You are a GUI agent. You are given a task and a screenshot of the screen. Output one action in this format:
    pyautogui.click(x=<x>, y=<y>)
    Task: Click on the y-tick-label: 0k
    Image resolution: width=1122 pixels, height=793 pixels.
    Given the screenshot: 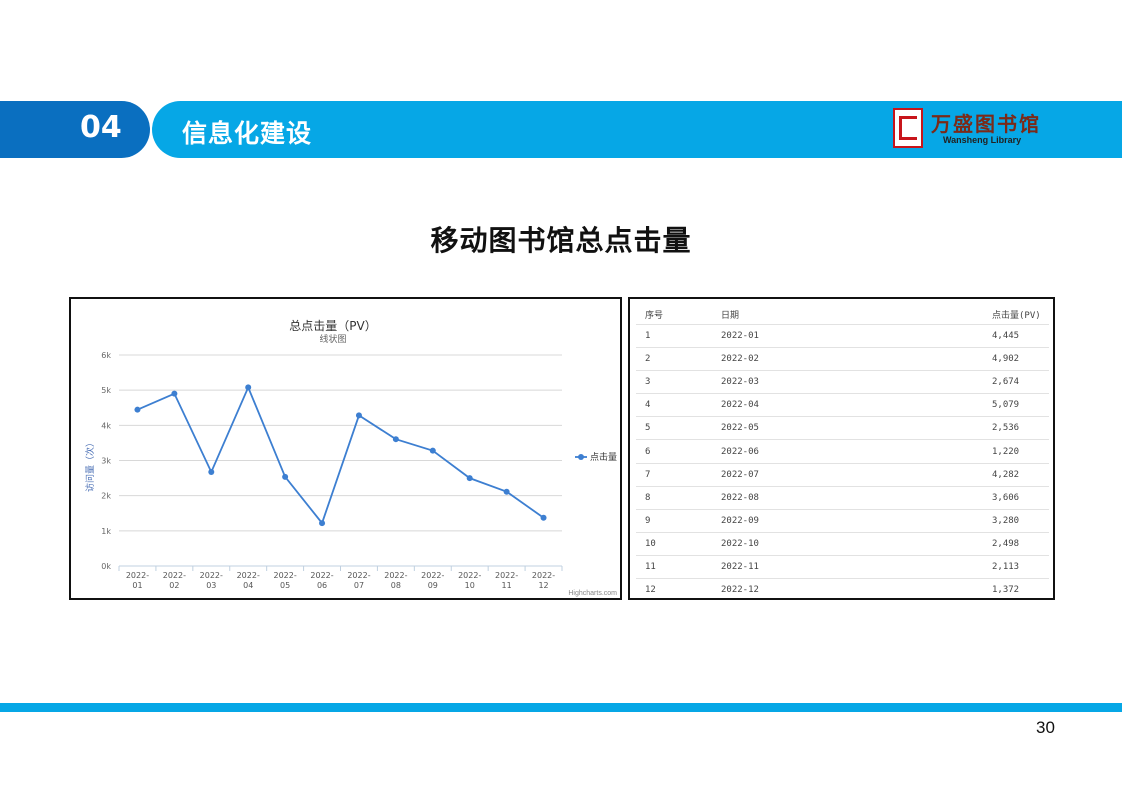 What is the action you would take?
    pyautogui.click(x=106, y=566)
    